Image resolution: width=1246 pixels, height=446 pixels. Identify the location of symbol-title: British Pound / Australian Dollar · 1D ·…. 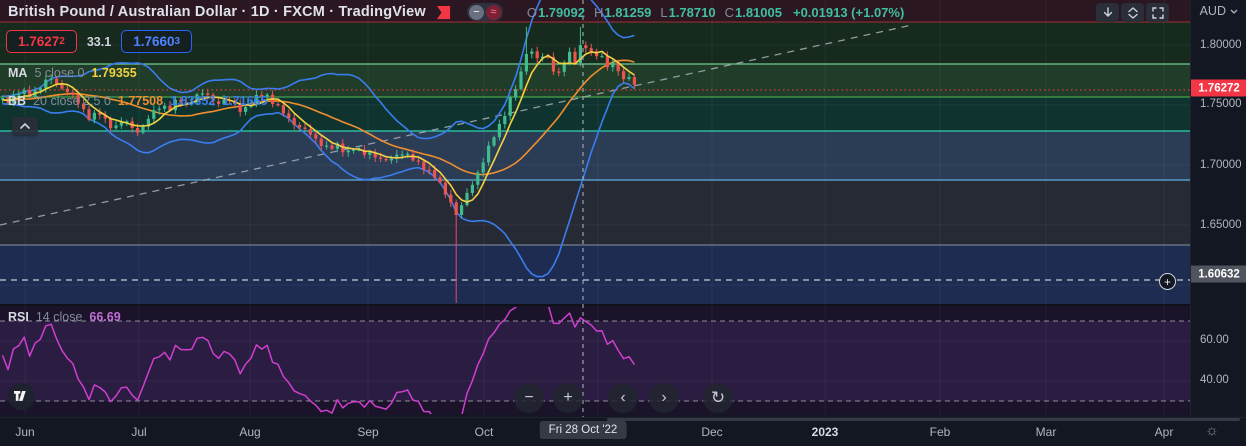
(217, 12).